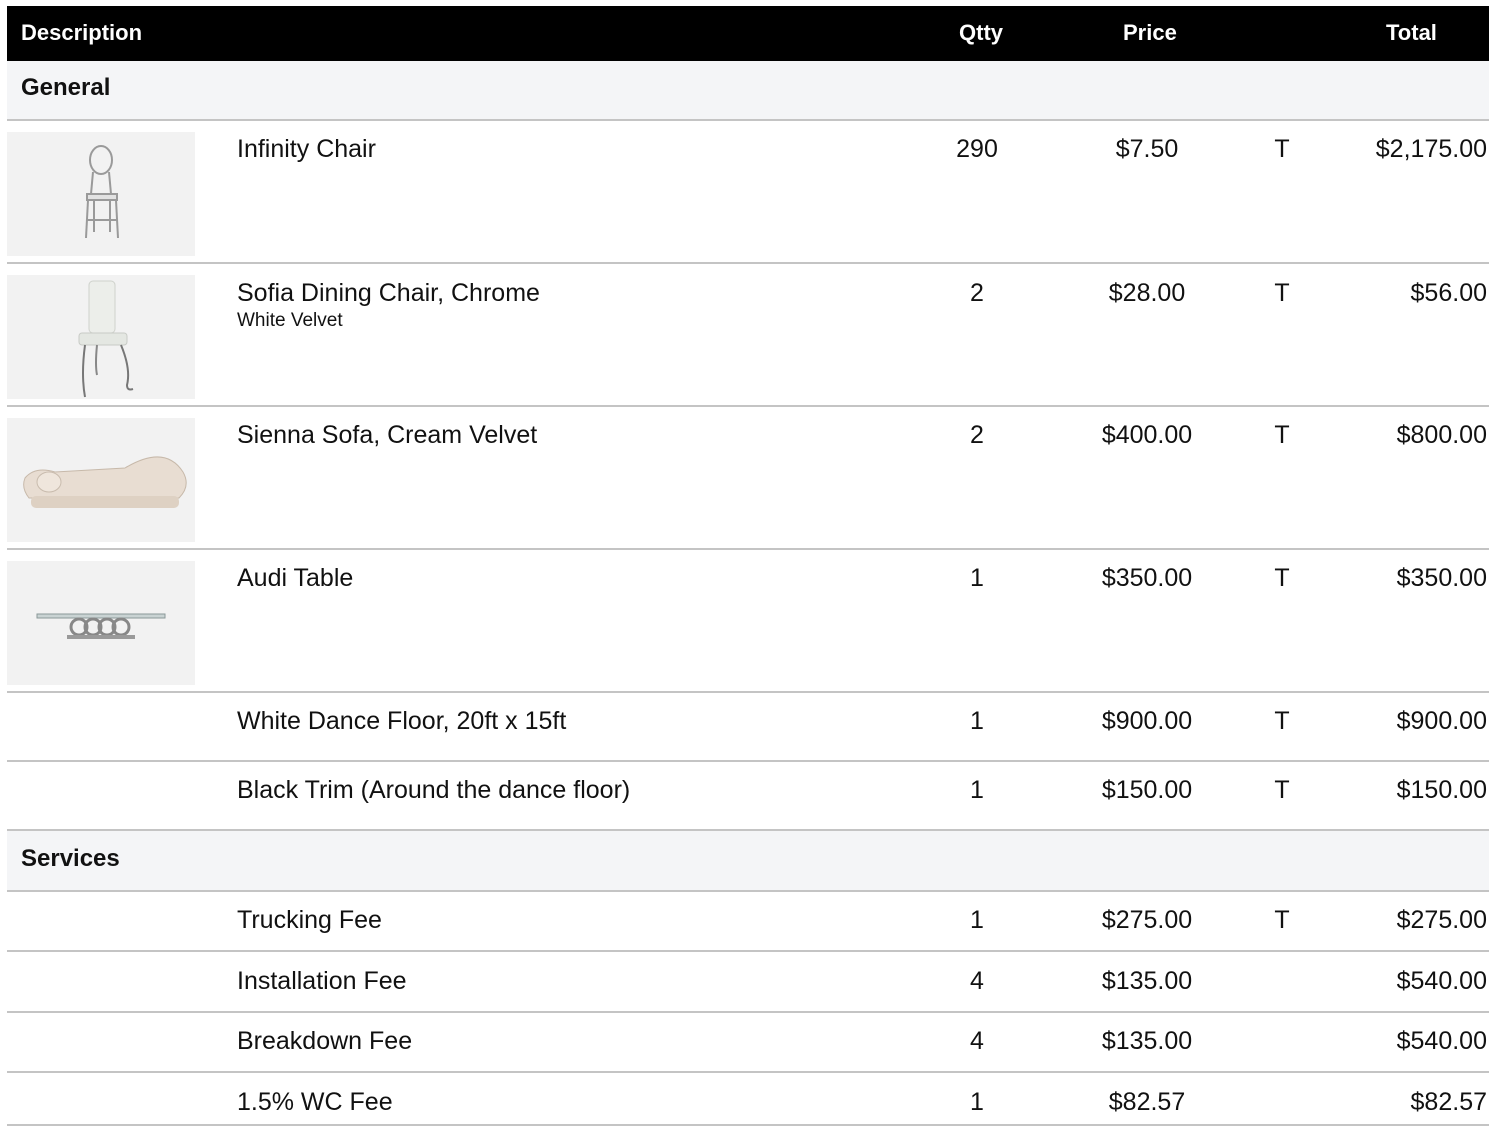 The height and width of the screenshot is (1126, 1506). Describe the element at coordinates (1147, 1102) in the screenshot. I see `item-price: $82.57` at that location.